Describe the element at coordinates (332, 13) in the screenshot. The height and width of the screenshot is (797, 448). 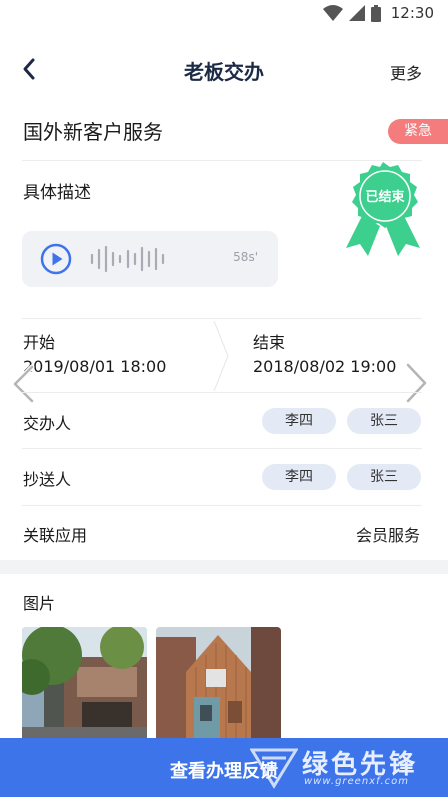
I see `wifi-icon` at that location.